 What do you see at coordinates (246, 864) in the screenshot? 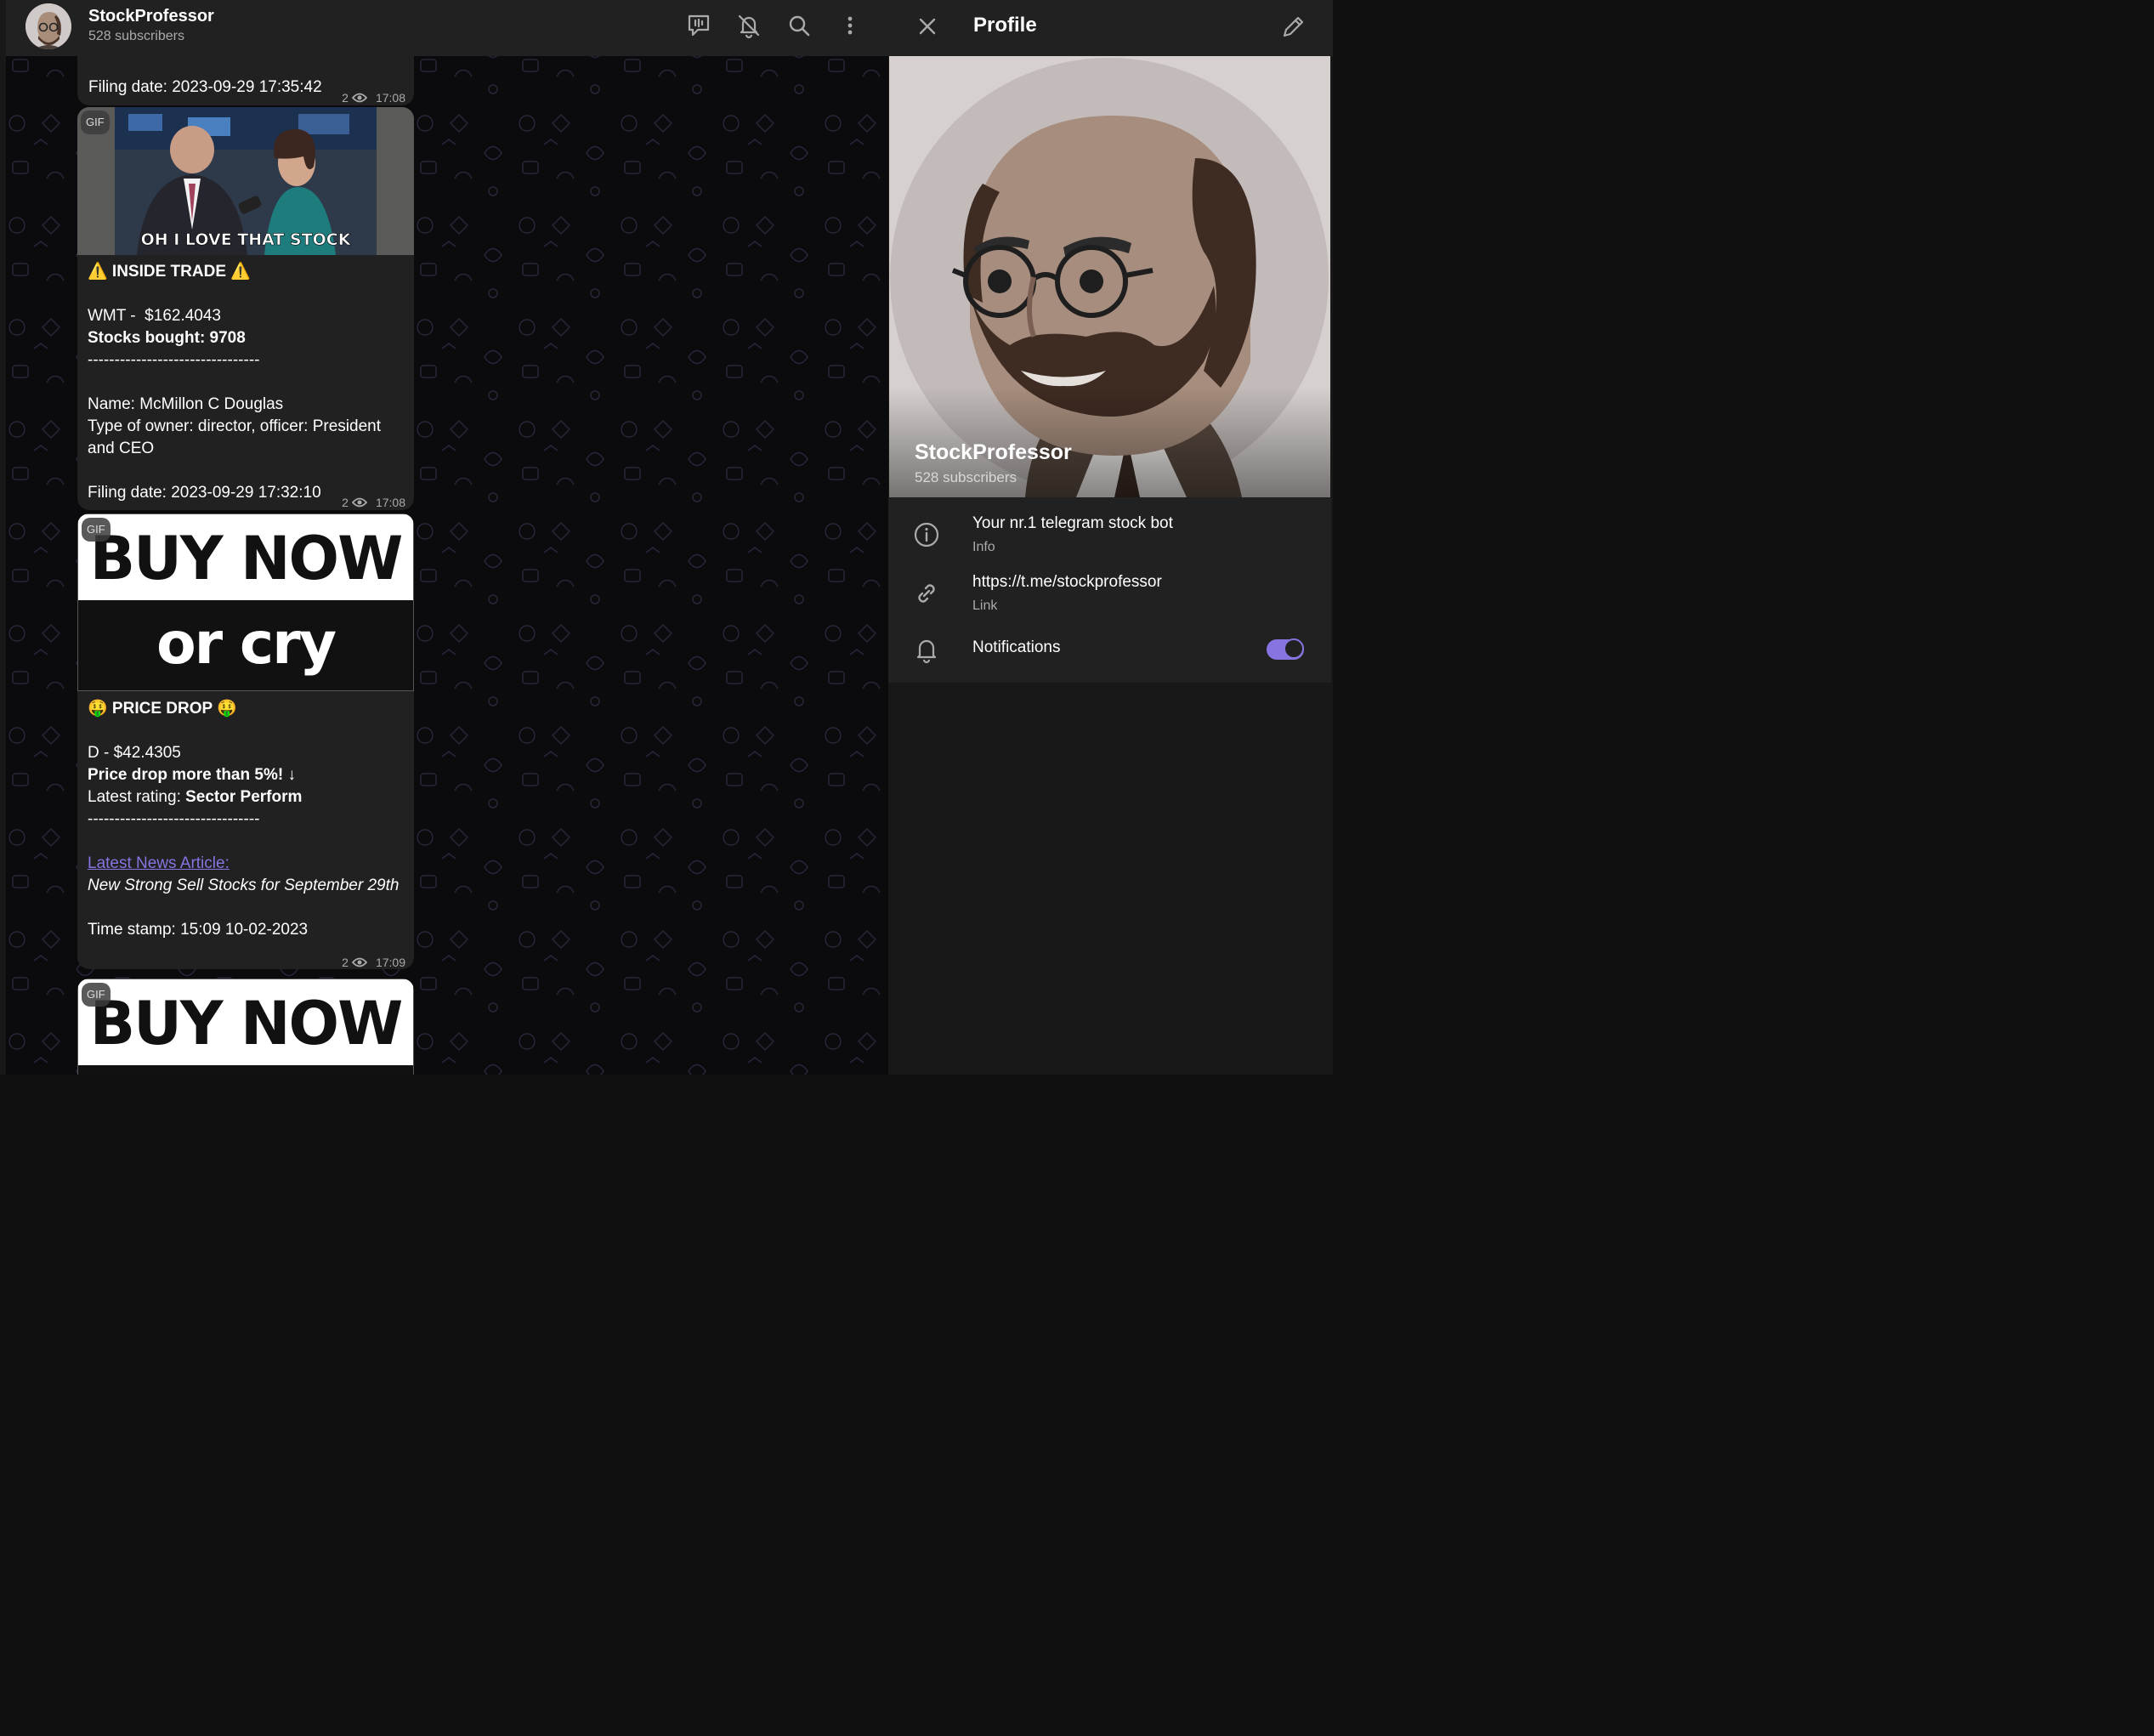
I see `news-article-link: Latest News Article:` at bounding box center [246, 864].